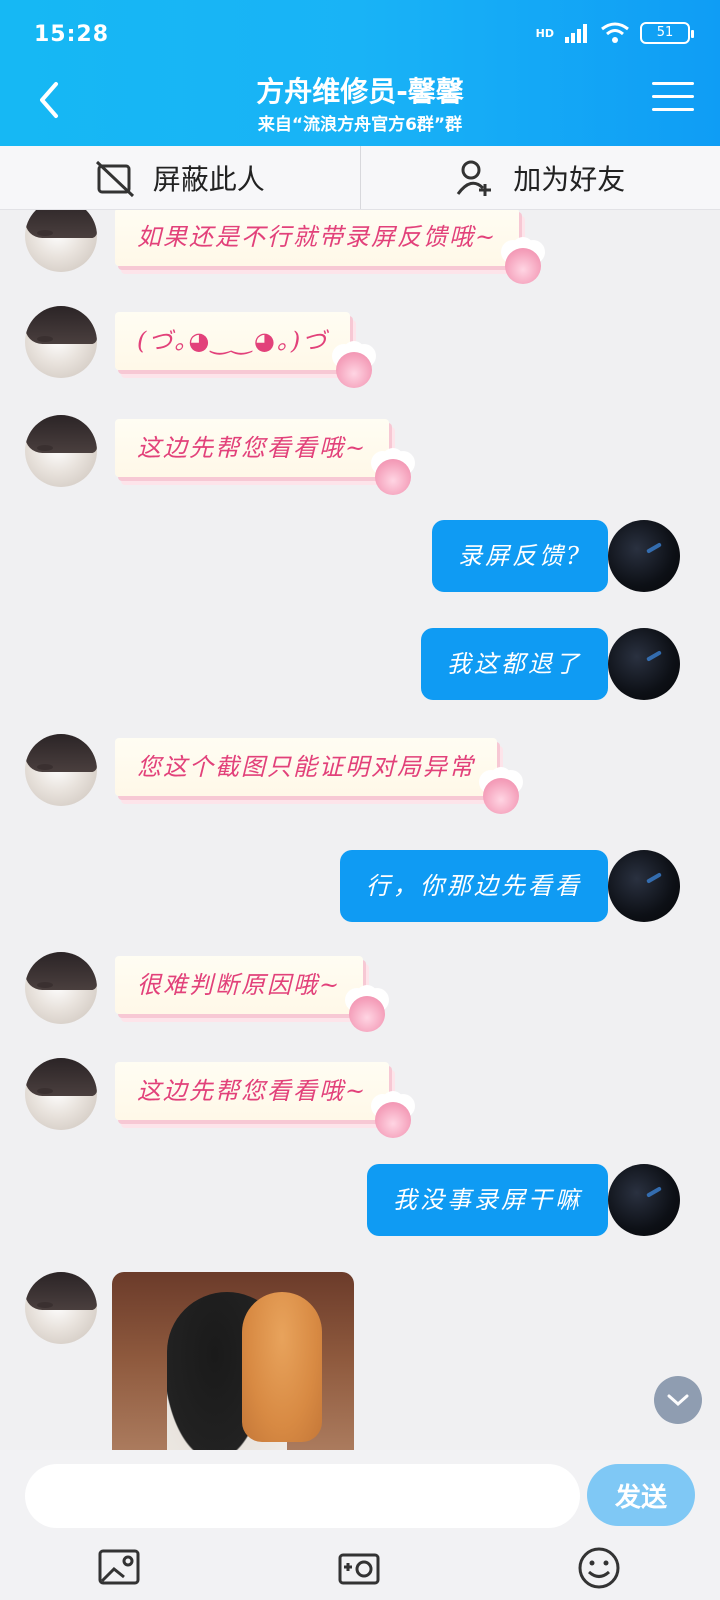 The image size is (720, 1600). What do you see at coordinates (302, 1496) in the screenshot?
I see `message-input` at bounding box center [302, 1496].